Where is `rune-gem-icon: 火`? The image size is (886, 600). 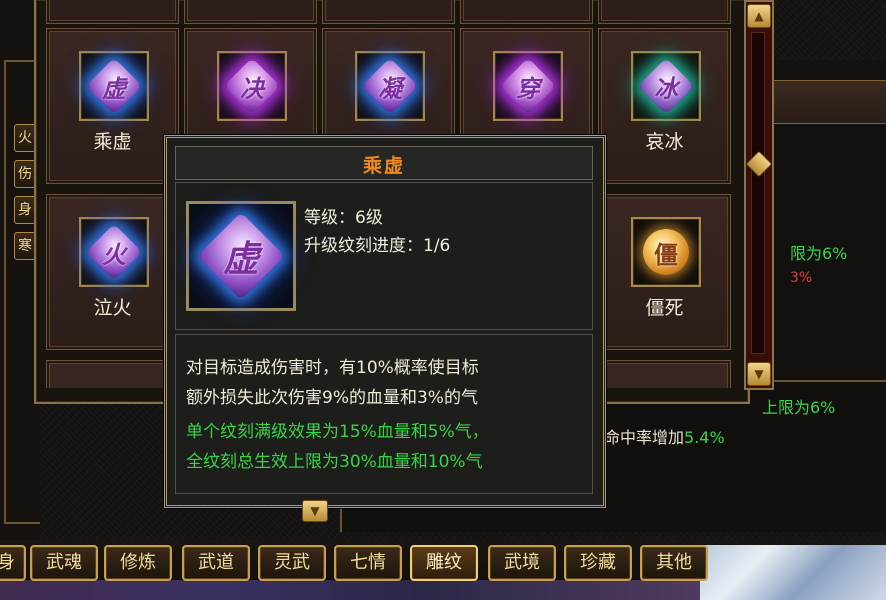 rune-gem-icon: 火 is located at coordinates (114, 252).